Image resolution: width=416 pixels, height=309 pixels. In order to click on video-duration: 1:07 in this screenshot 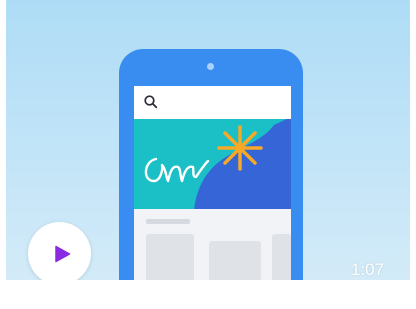, I will do `click(368, 269)`.